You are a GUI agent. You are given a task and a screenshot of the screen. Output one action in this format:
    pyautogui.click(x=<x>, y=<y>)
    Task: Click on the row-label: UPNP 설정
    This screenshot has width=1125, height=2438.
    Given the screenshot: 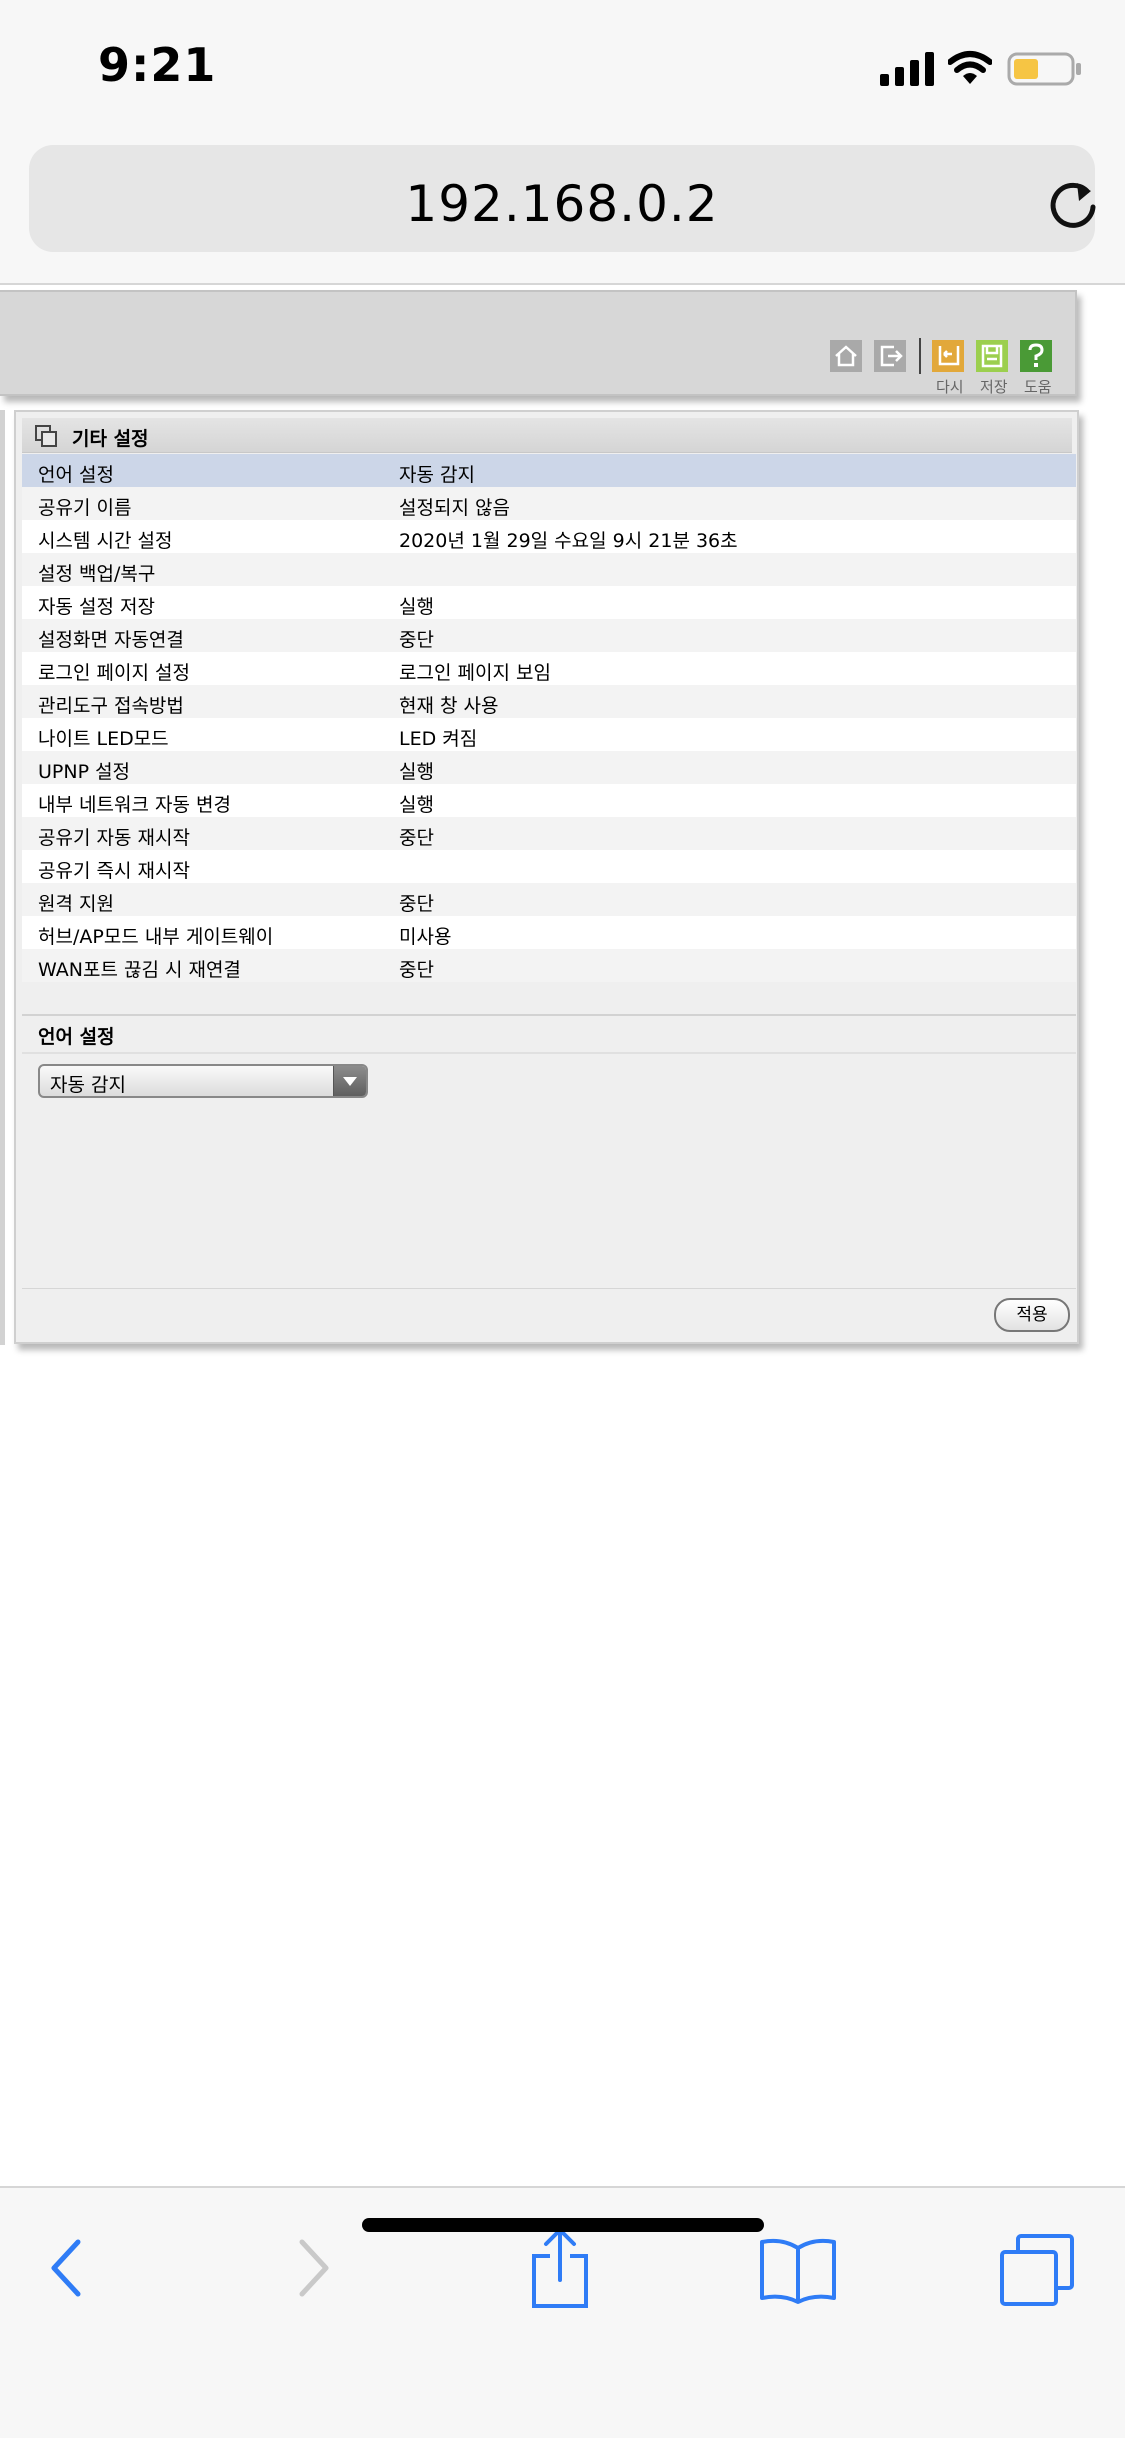 What is the action you would take?
    pyautogui.click(x=84, y=770)
    